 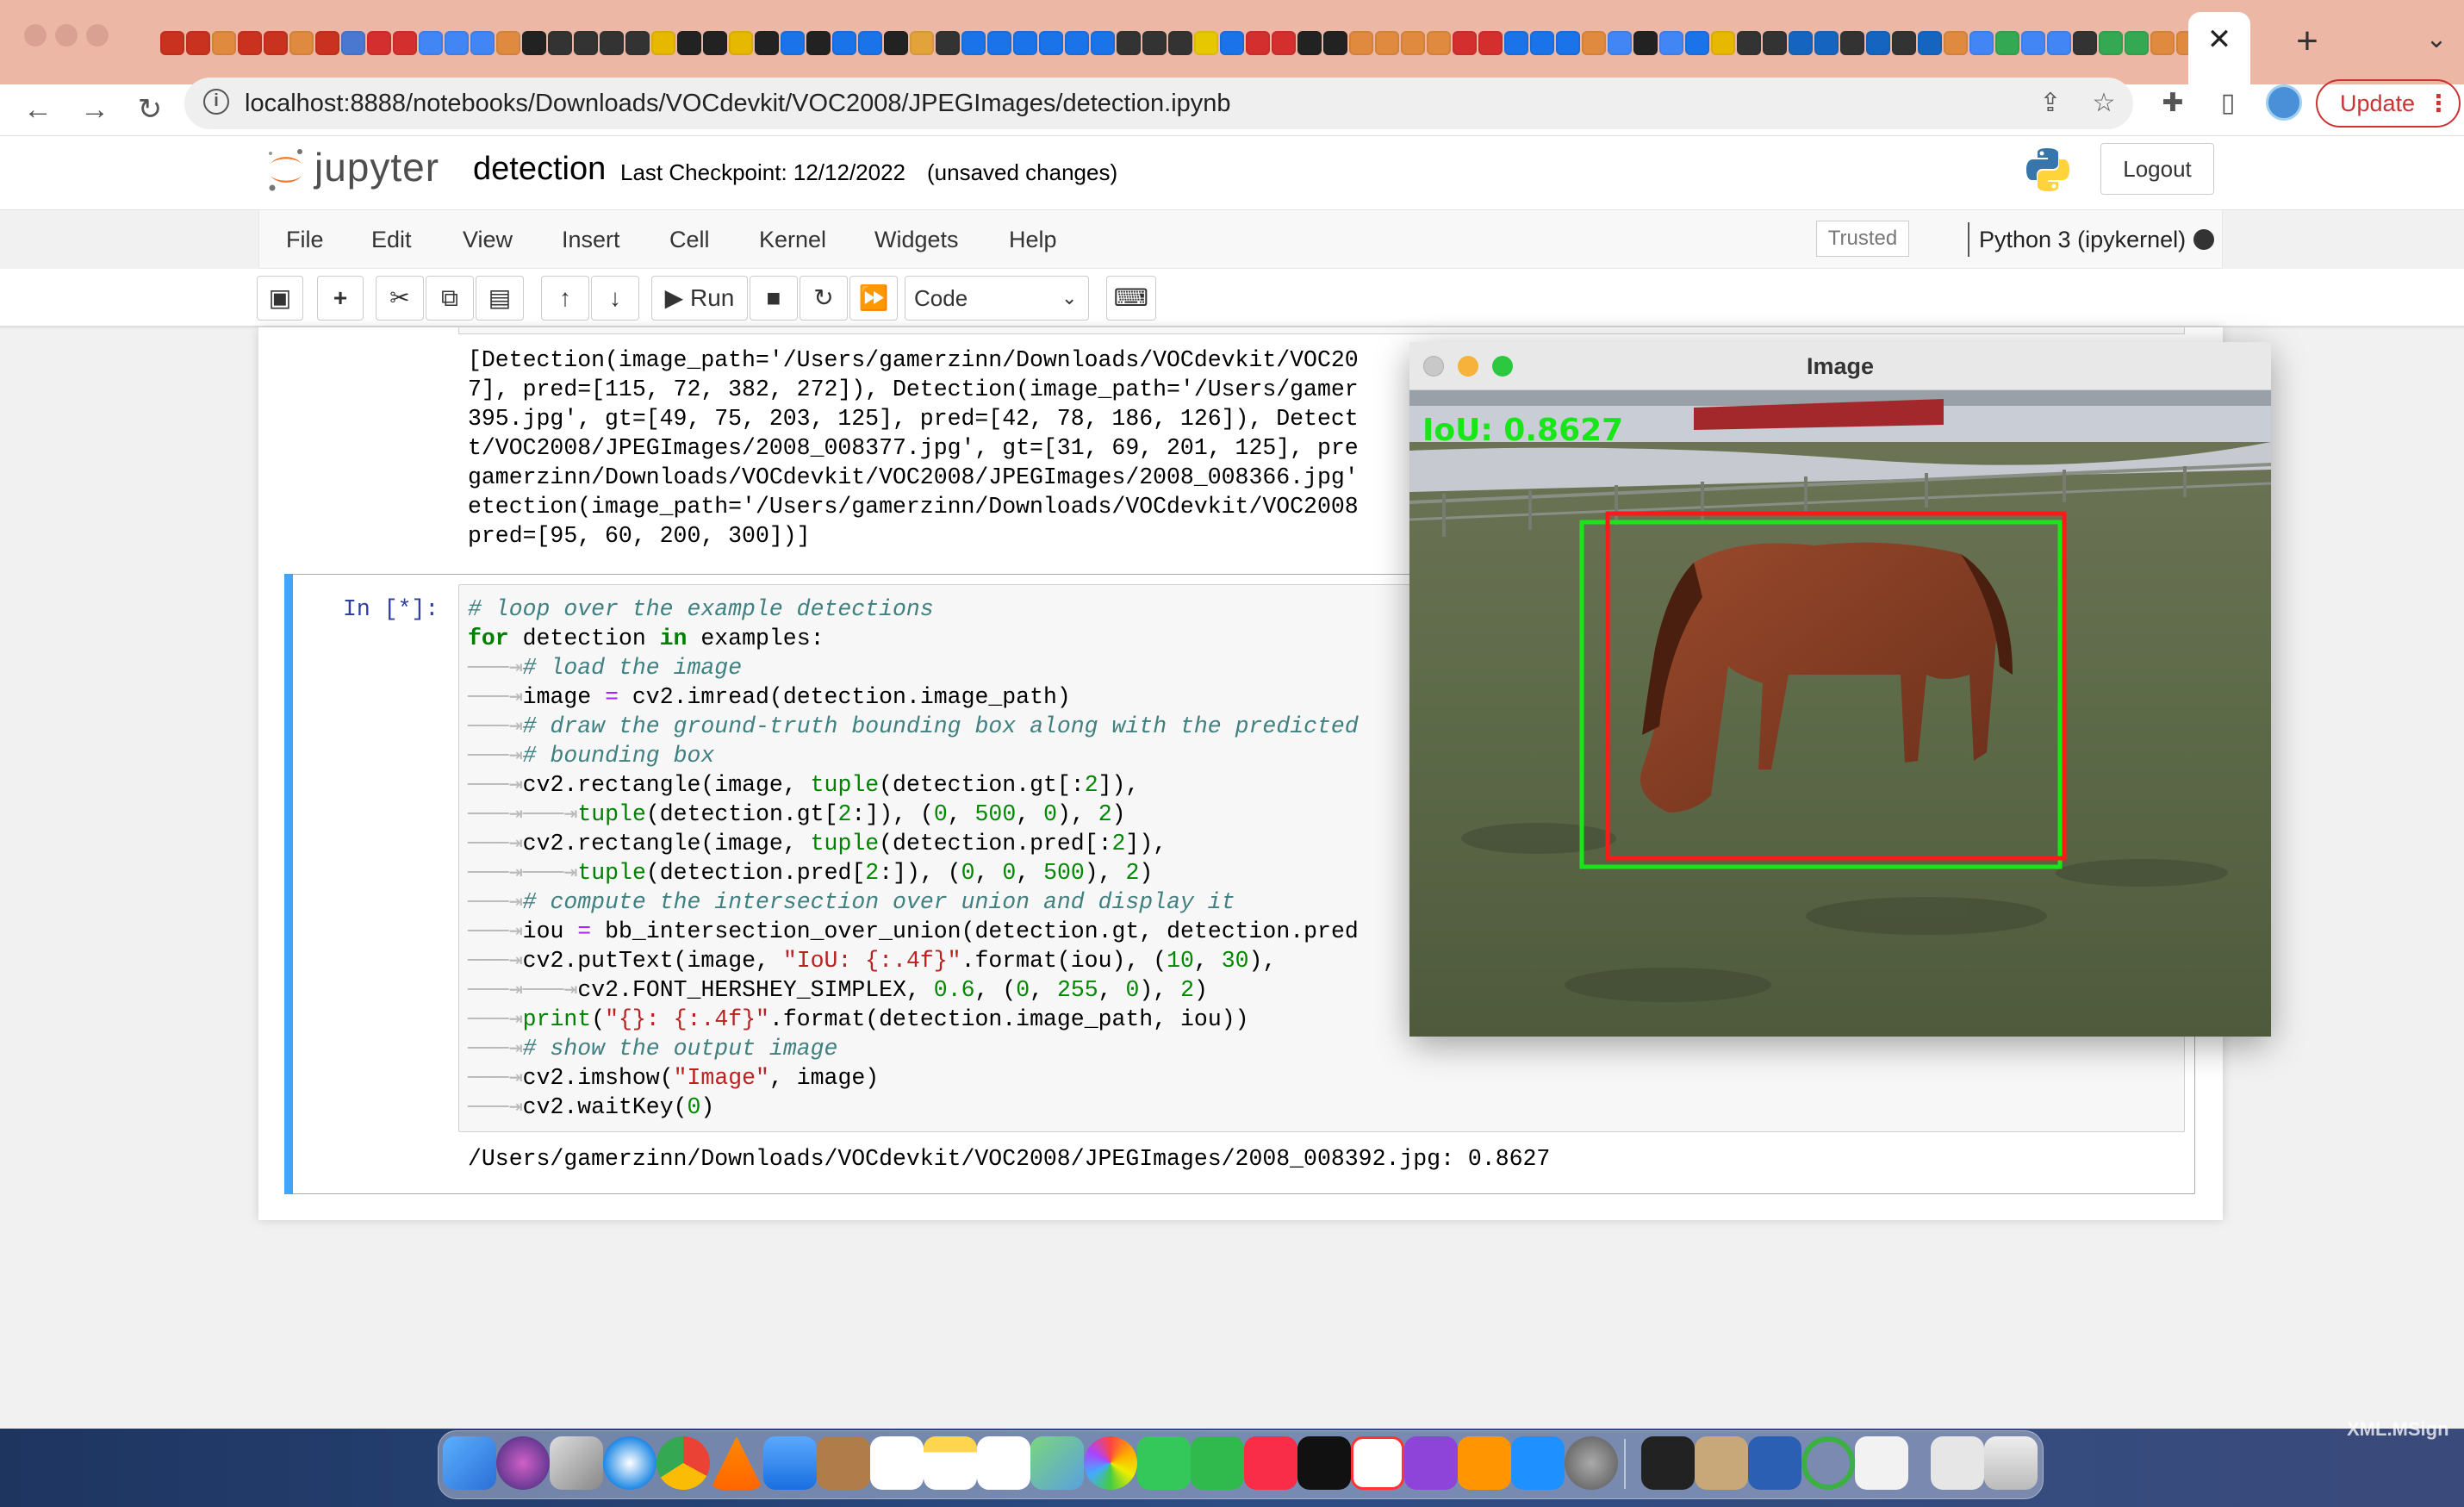 What do you see at coordinates (1485, 1463) in the screenshot?
I see `books-icon` at bounding box center [1485, 1463].